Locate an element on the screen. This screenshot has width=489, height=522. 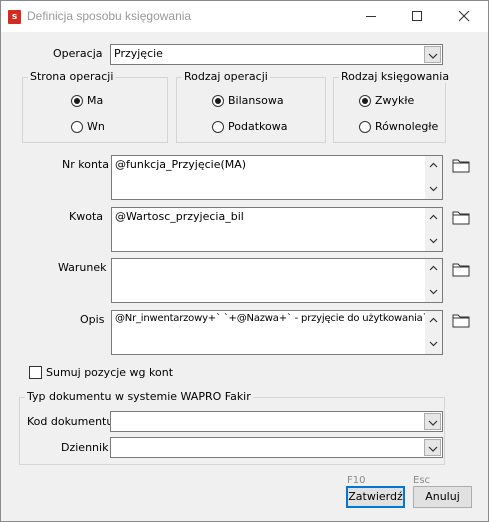
sumuj-checkbox is located at coordinates (35, 372).